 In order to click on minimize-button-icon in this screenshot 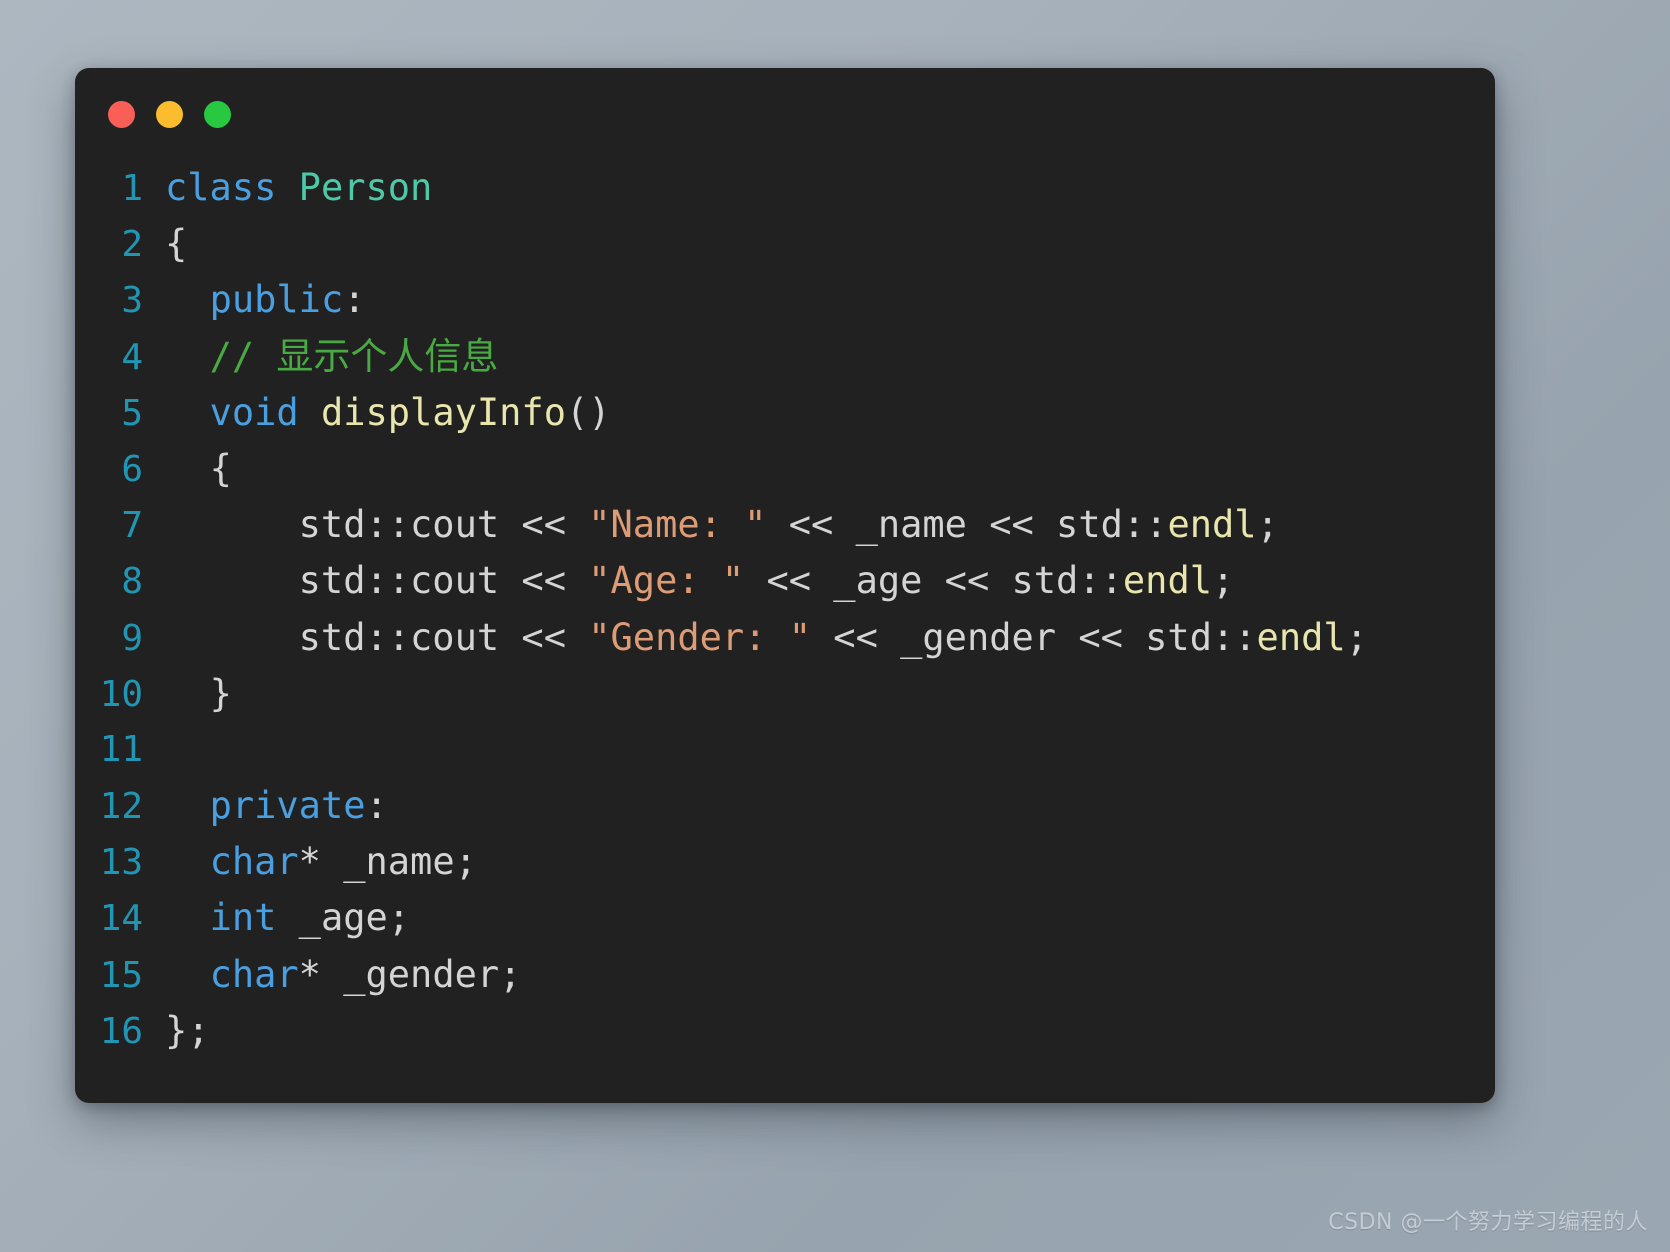, I will do `click(169, 114)`.